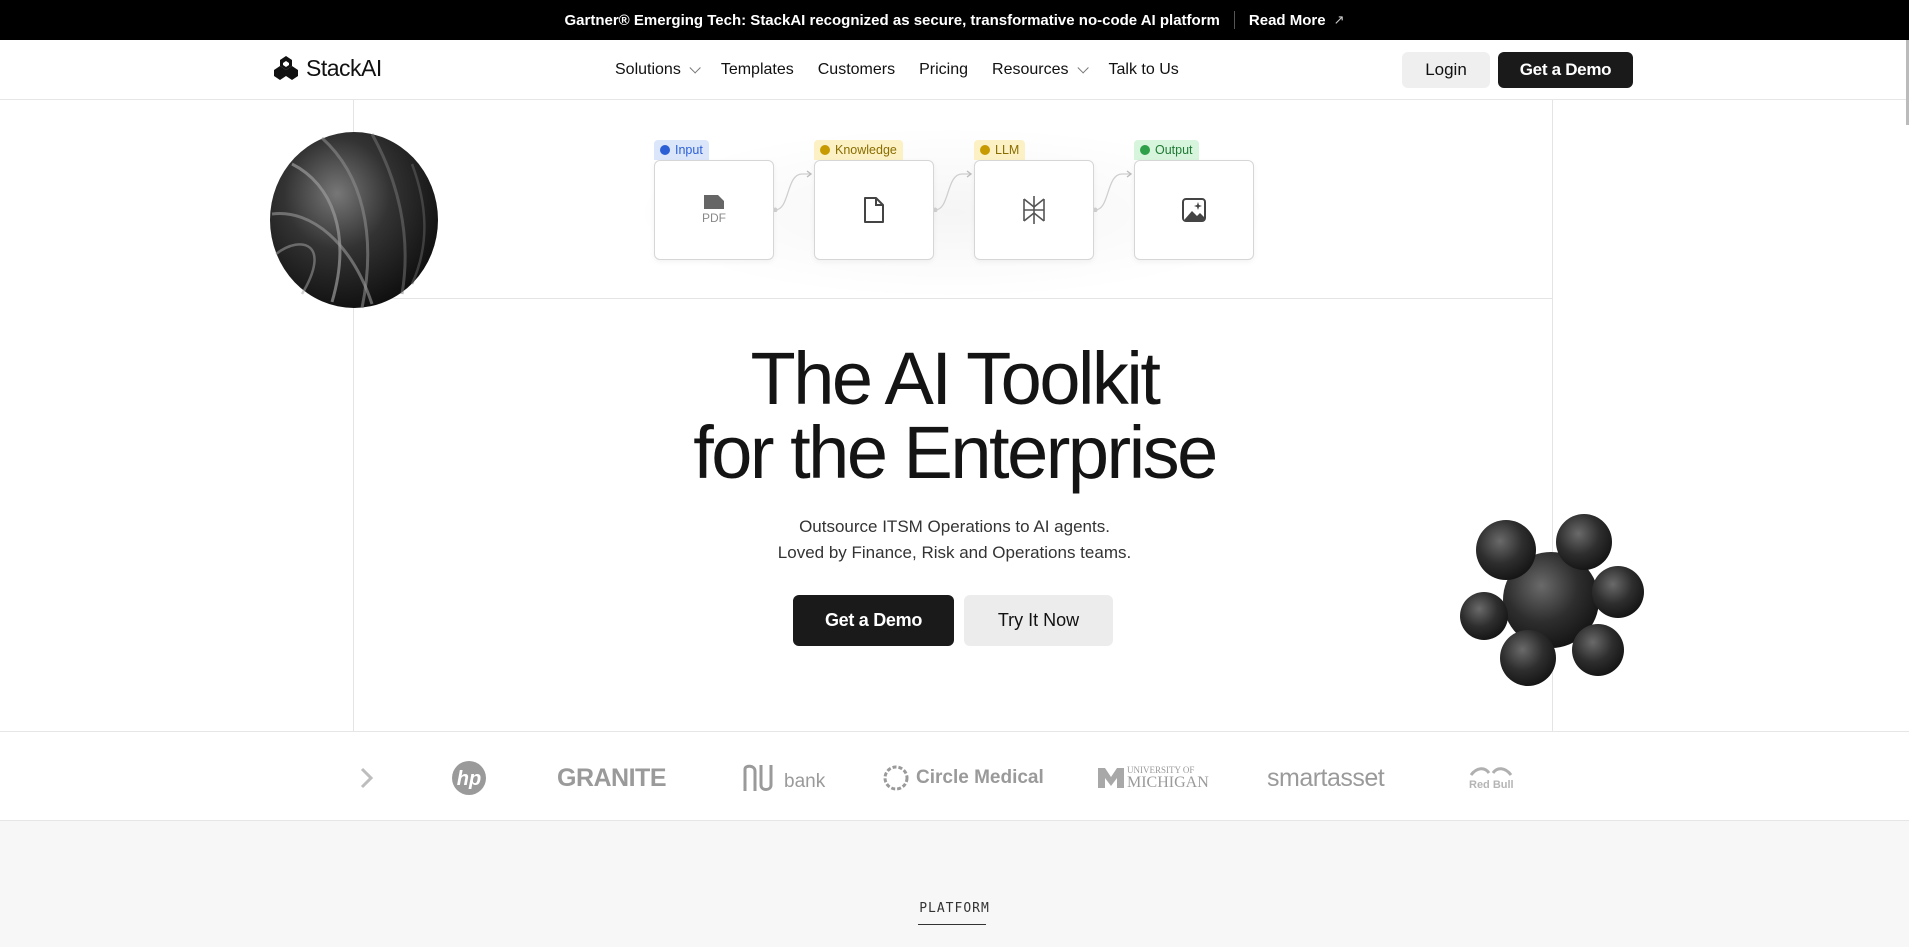 This screenshot has height=947, width=1909. I want to click on nav-item-label: Pricing, so click(944, 69).